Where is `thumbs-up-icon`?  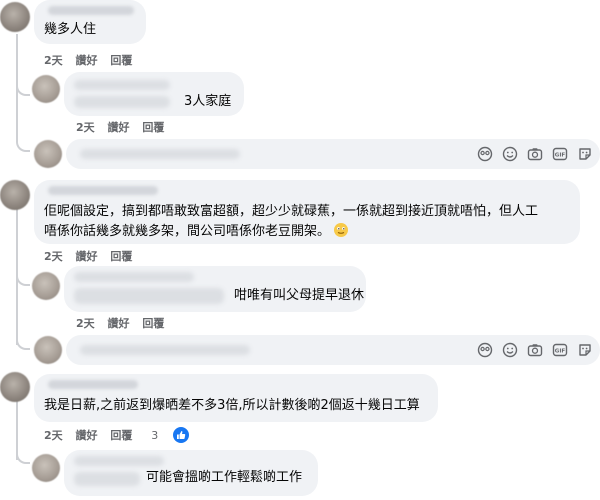 thumbs-up-icon is located at coordinates (181, 435).